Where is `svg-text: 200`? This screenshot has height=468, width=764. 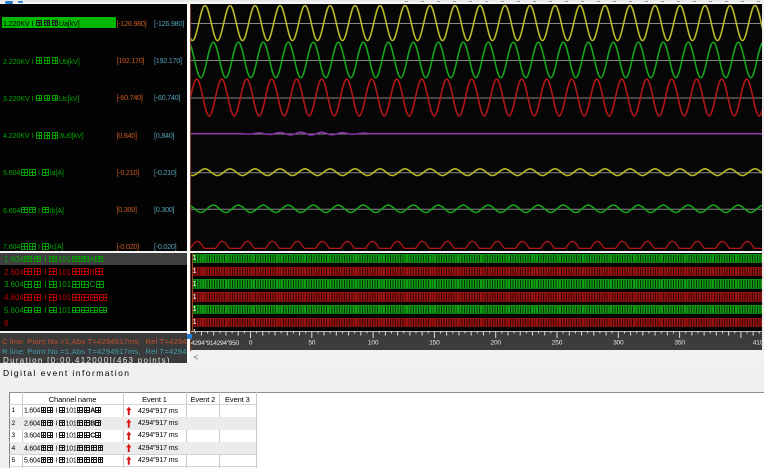
svg-text: 200 is located at coordinates (495, 343).